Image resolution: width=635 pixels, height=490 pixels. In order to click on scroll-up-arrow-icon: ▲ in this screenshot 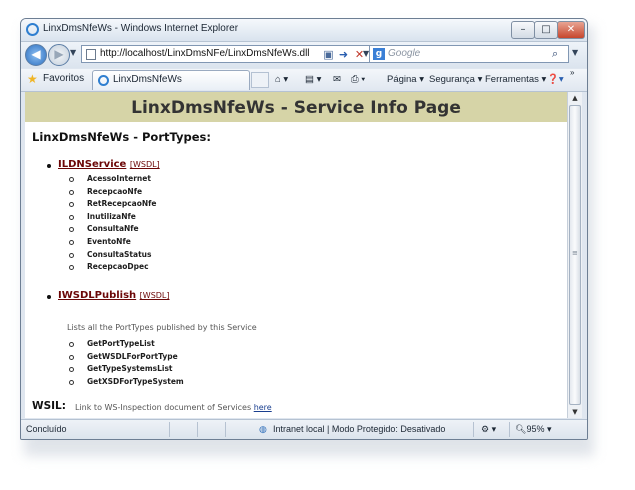, I will do `click(575, 98)`.